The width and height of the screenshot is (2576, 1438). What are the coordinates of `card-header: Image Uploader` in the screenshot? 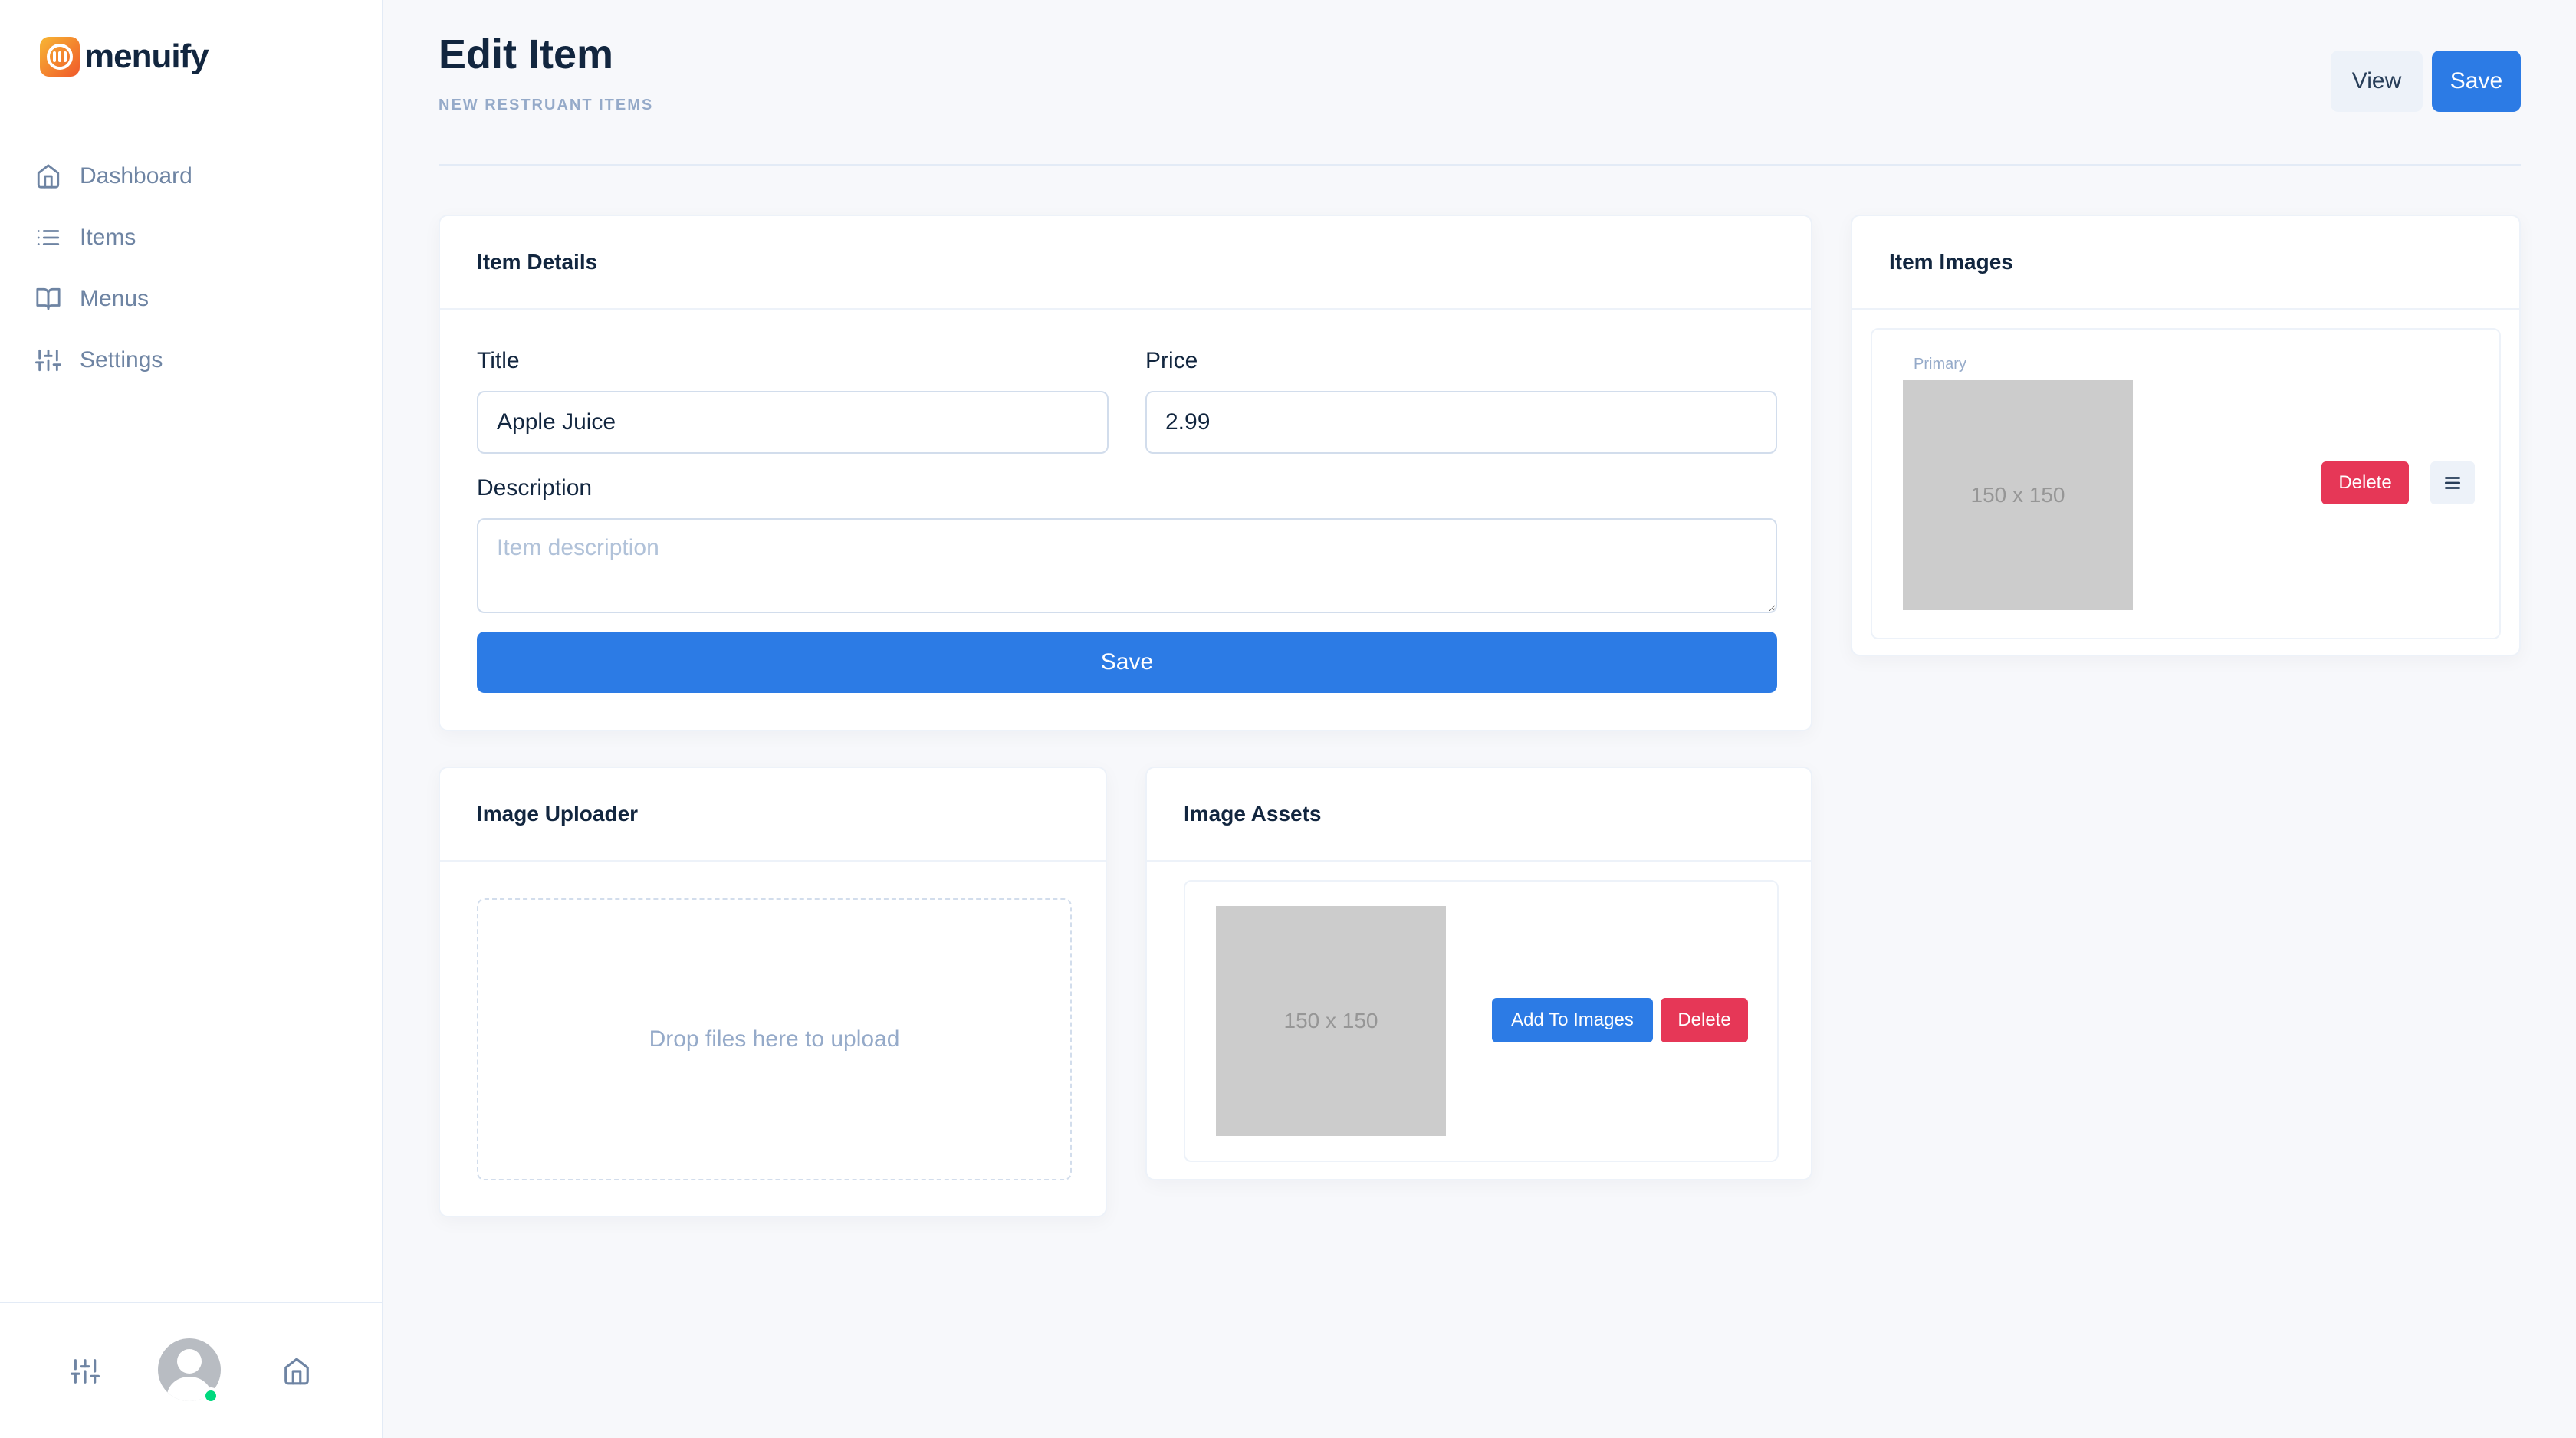 It's located at (773, 815).